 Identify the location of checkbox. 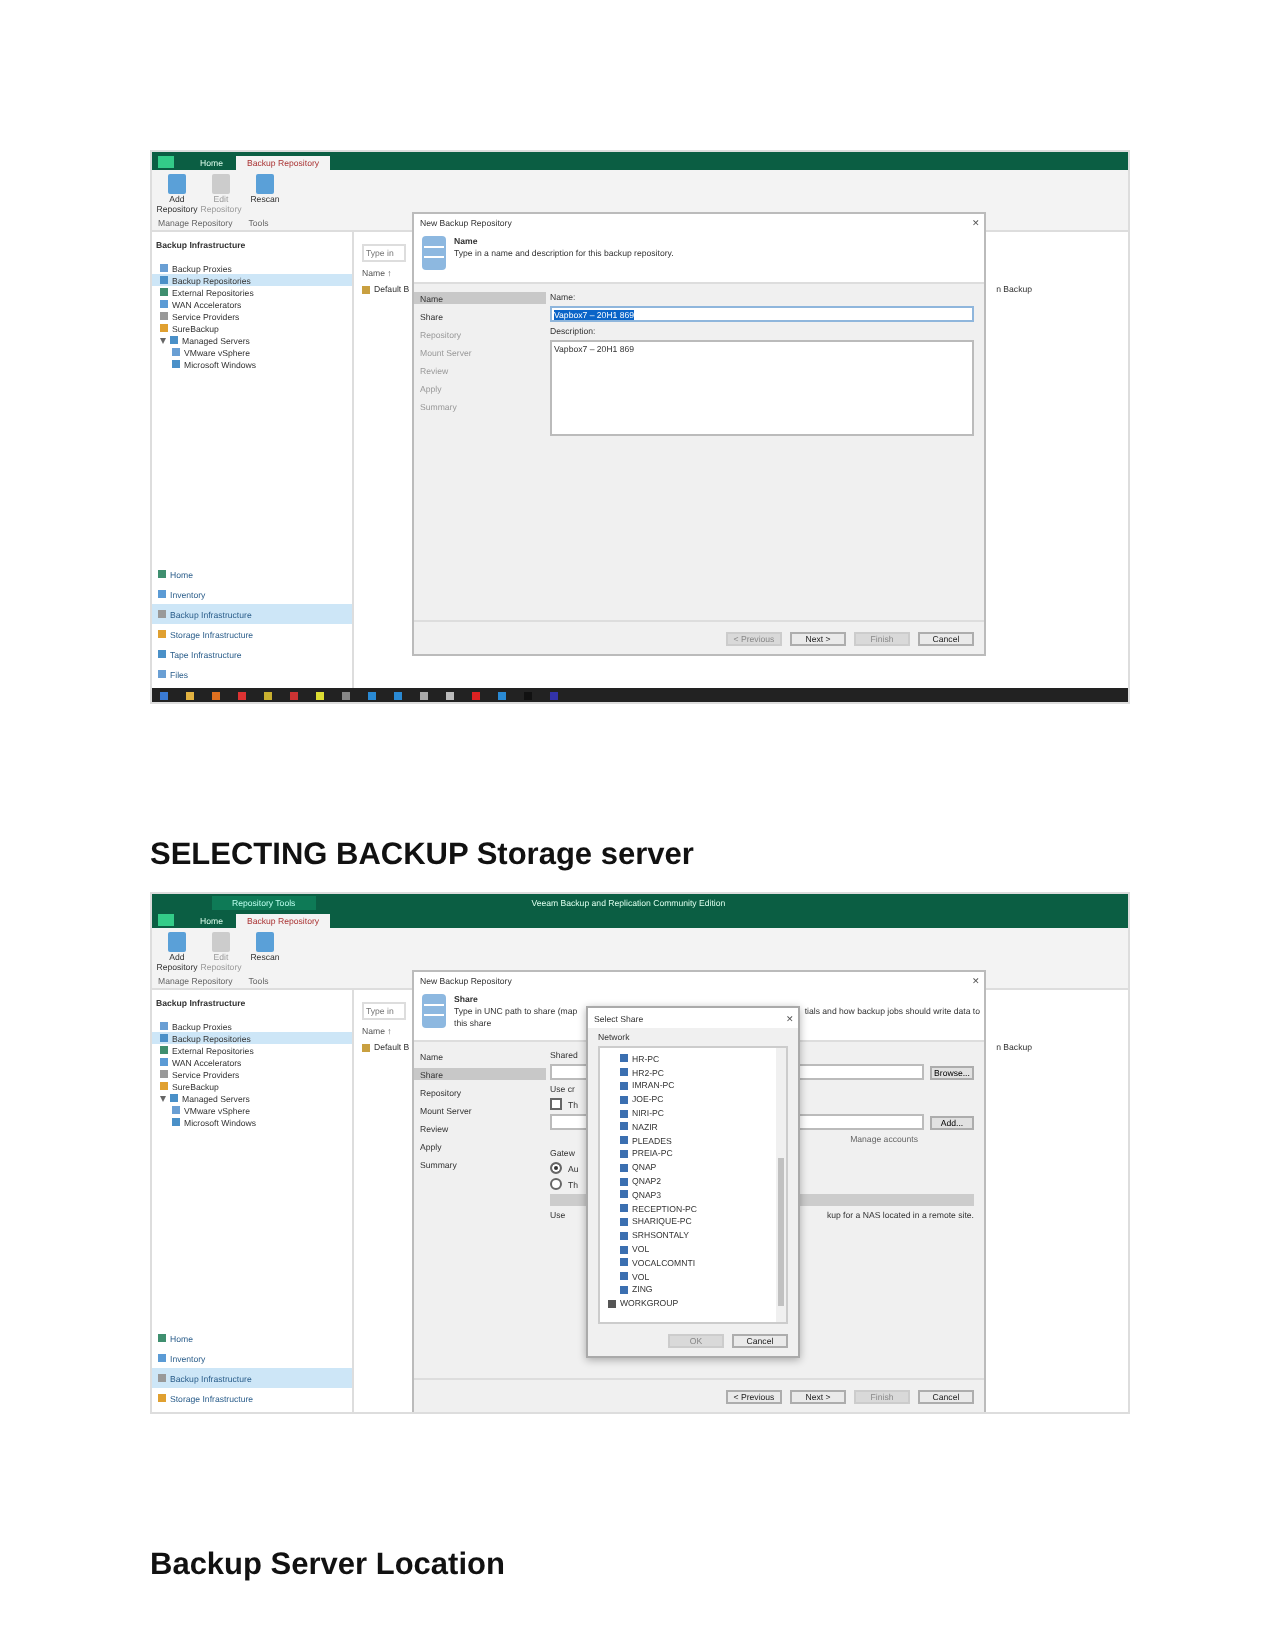
(556, 1104).